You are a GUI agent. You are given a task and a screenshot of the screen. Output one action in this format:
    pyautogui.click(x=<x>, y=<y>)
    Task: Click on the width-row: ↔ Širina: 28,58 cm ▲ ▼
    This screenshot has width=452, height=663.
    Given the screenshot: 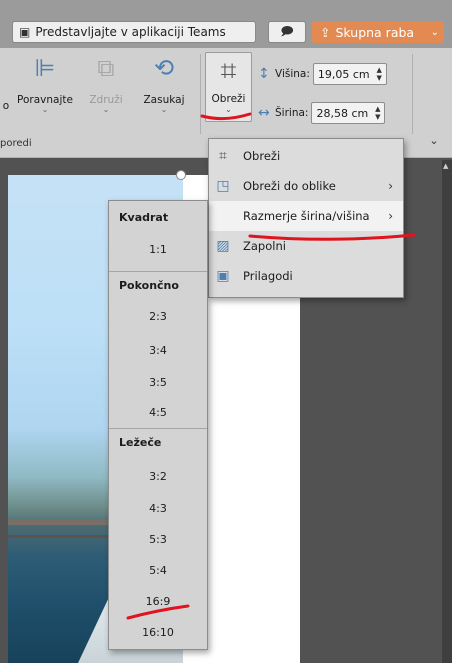 What is the action you would take?
    pyautogui.click(x=322, y=113)
    